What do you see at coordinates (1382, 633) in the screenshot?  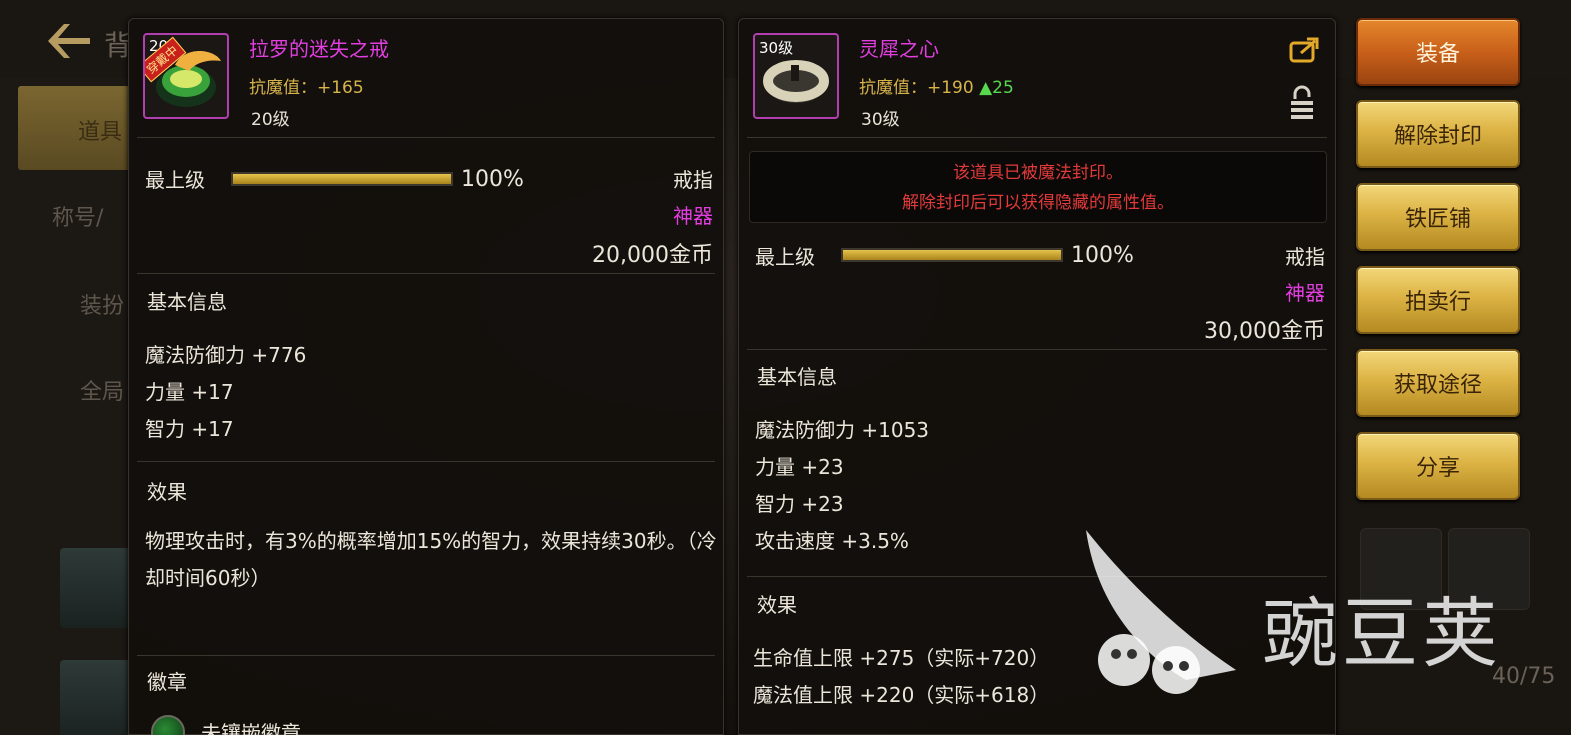 I see `watermark-text: 豌豆荚` at bounding box center [1382, 633].